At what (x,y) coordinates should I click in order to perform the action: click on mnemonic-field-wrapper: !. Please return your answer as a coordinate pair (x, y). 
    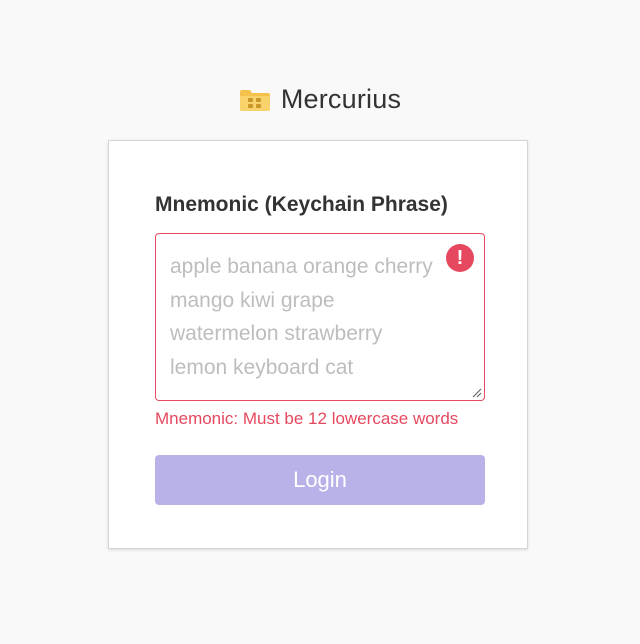
    Looking at the image, I should click on (320, 317).